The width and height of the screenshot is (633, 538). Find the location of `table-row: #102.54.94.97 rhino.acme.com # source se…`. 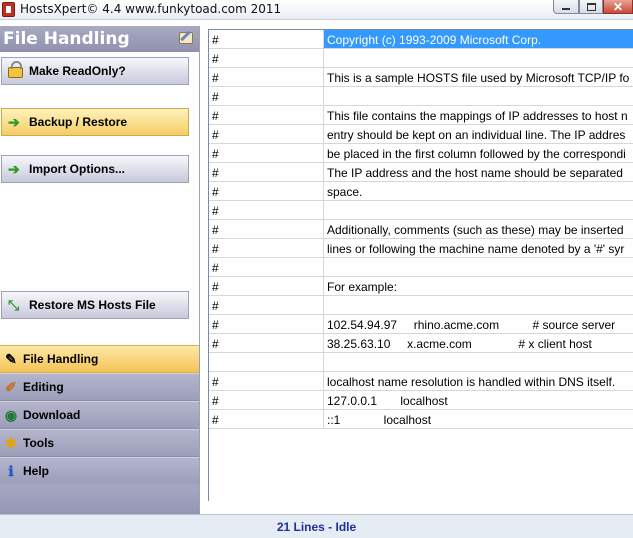

table-row: #102.54.94.97 rhino.acme.com # source se… is located at coordinates (421, 324).